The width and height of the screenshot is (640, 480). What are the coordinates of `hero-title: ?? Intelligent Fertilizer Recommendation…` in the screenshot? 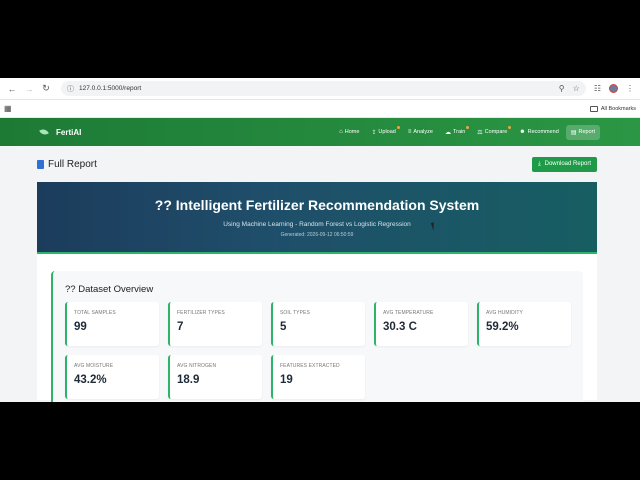 It's located at (317, 204).